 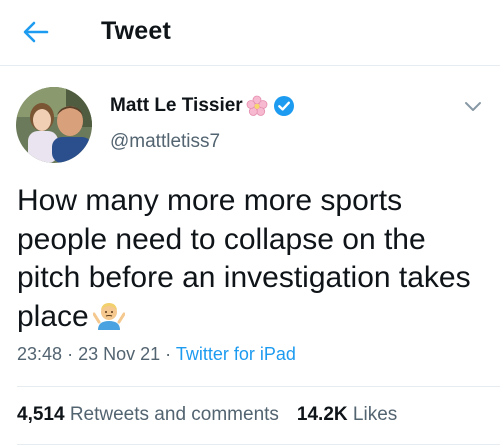 What do you see at coordinates (41, 414) in the screenshot?
I see `retweets-count: 4,514` at bounding box center [41, 414].